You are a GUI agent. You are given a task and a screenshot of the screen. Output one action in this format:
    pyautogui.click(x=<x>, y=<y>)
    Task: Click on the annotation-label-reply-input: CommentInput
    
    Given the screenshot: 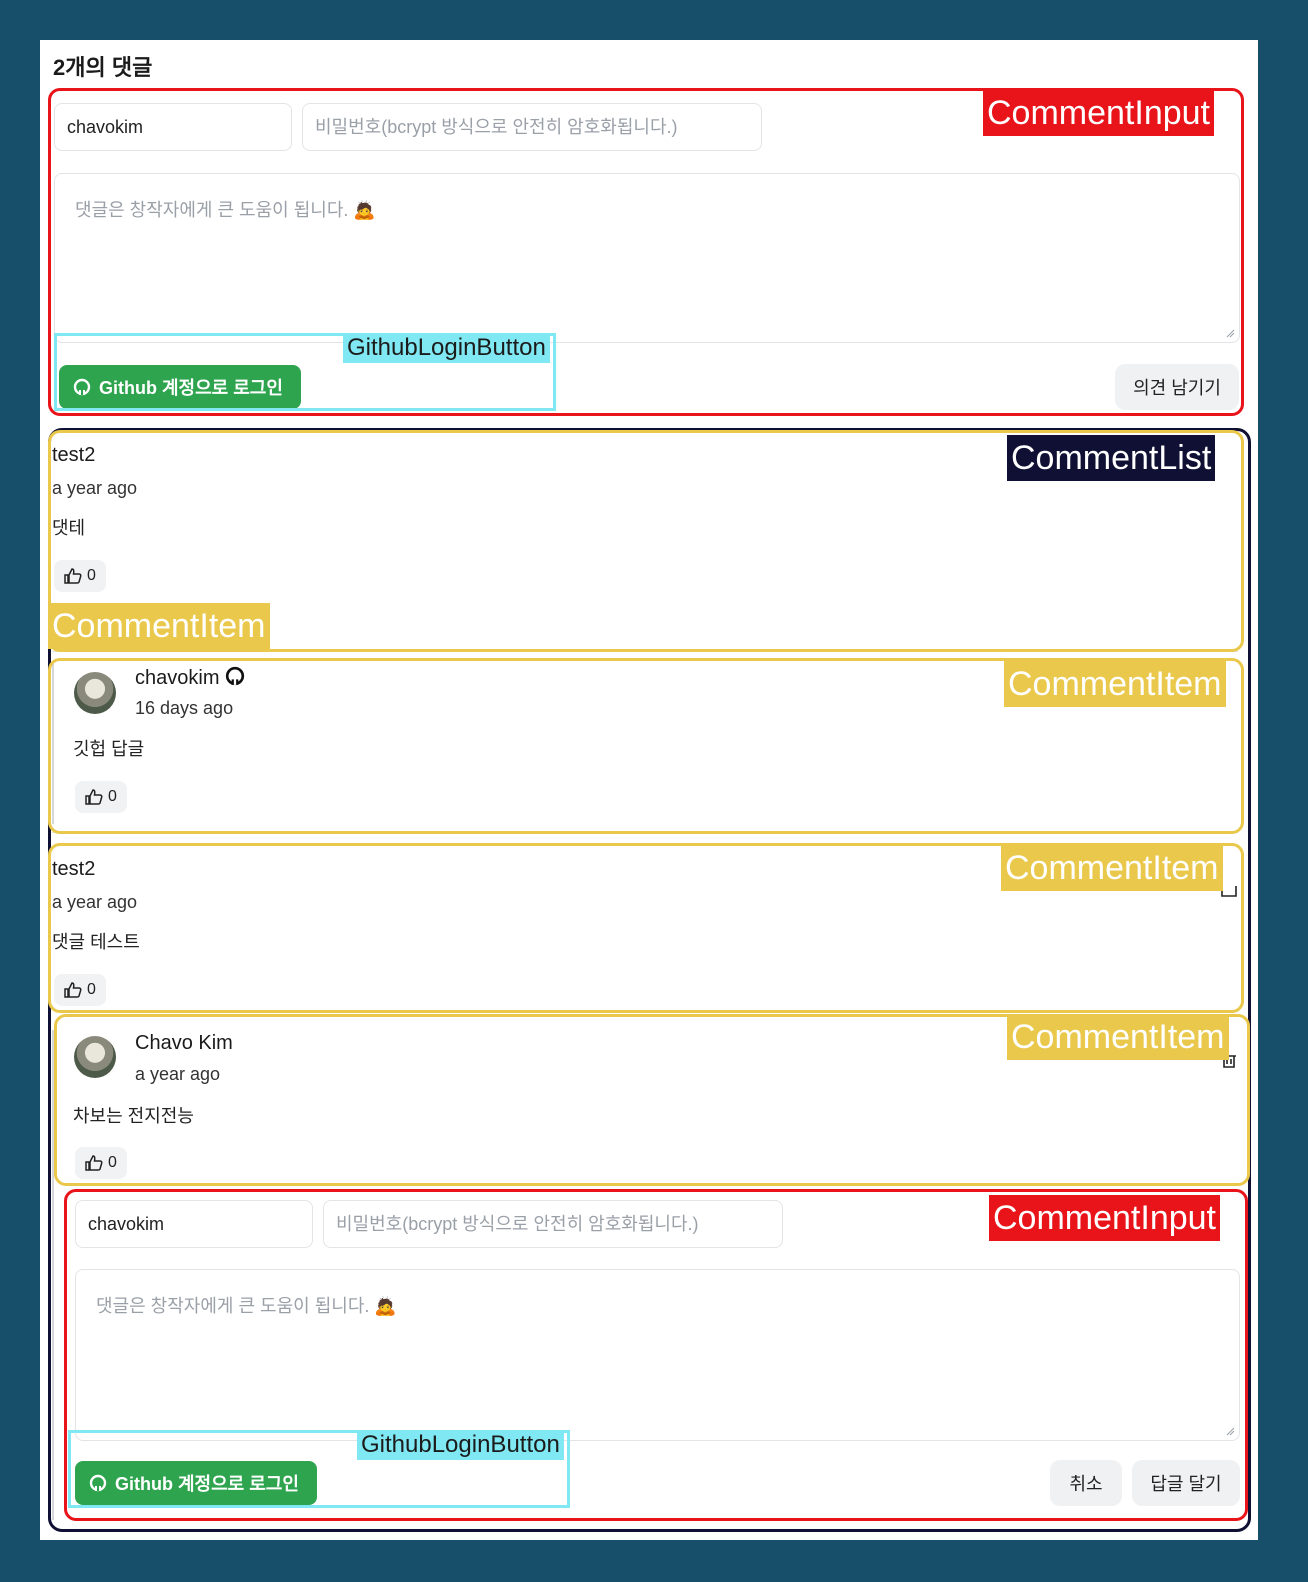 What is the action you would take?
    pyautogui.click(x=1104, y=1218)
    